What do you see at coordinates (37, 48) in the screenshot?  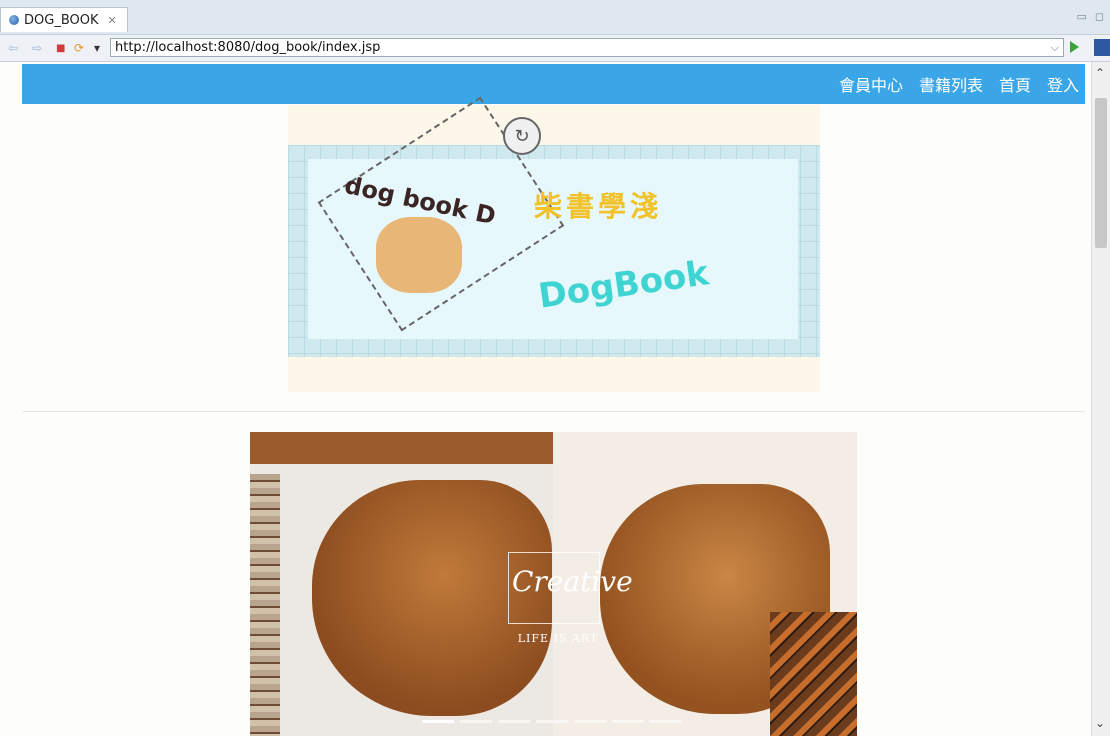 I see `forward-arrow-icon: ⇨` at bounding box center [37, 48].